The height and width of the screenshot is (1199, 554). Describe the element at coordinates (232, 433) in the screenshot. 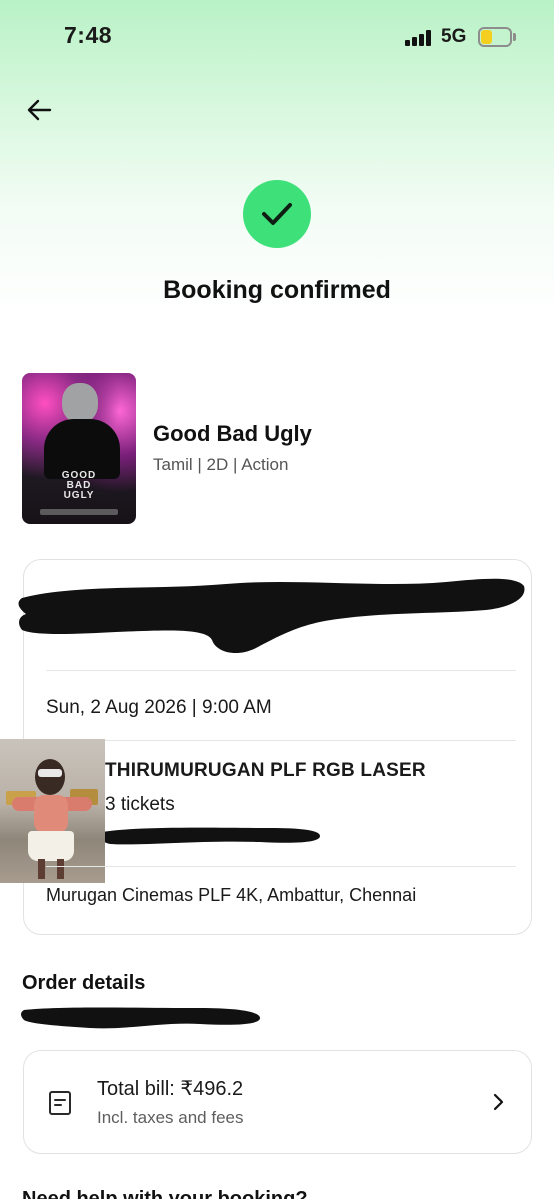

I see `movie-title: Good Bad Ugly` at that location.